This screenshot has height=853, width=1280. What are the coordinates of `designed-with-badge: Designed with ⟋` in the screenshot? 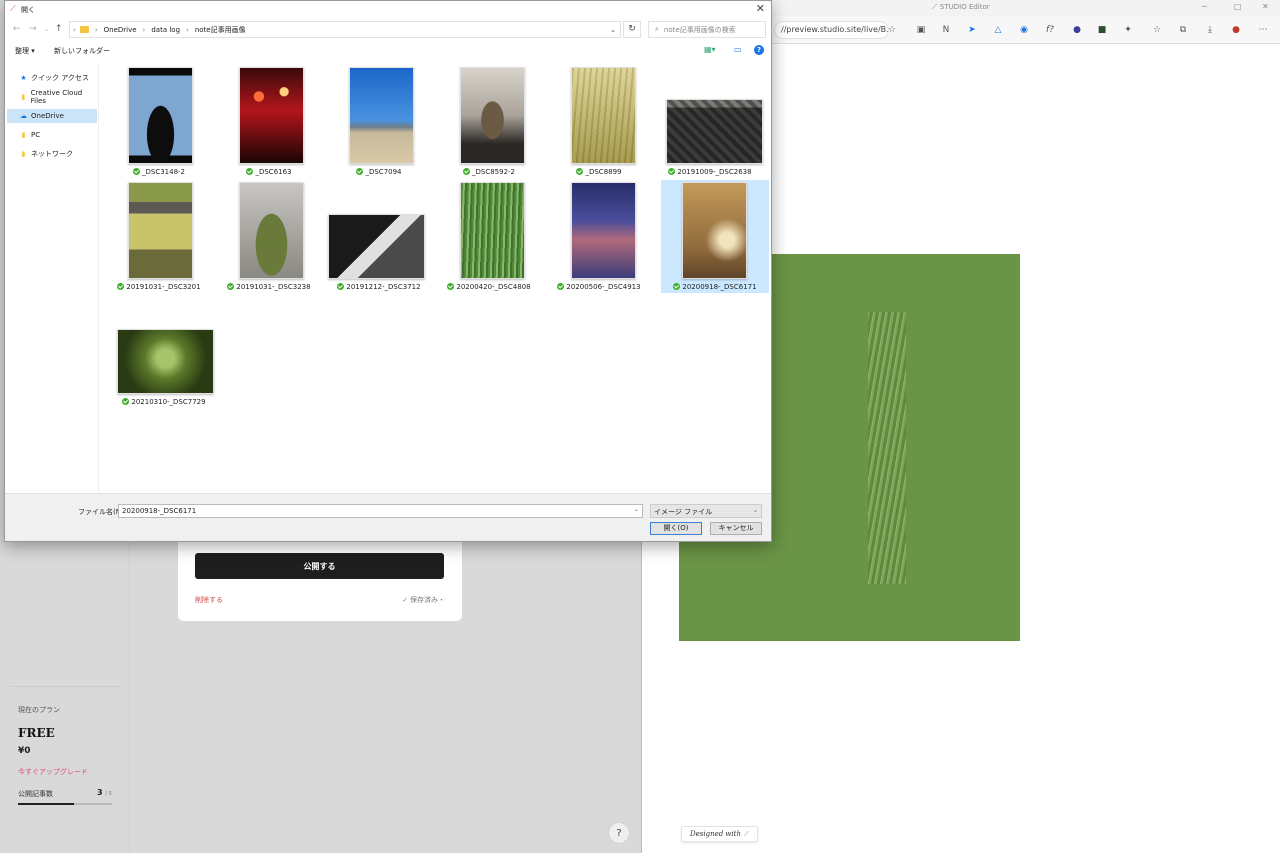 It's located at (719, 834).